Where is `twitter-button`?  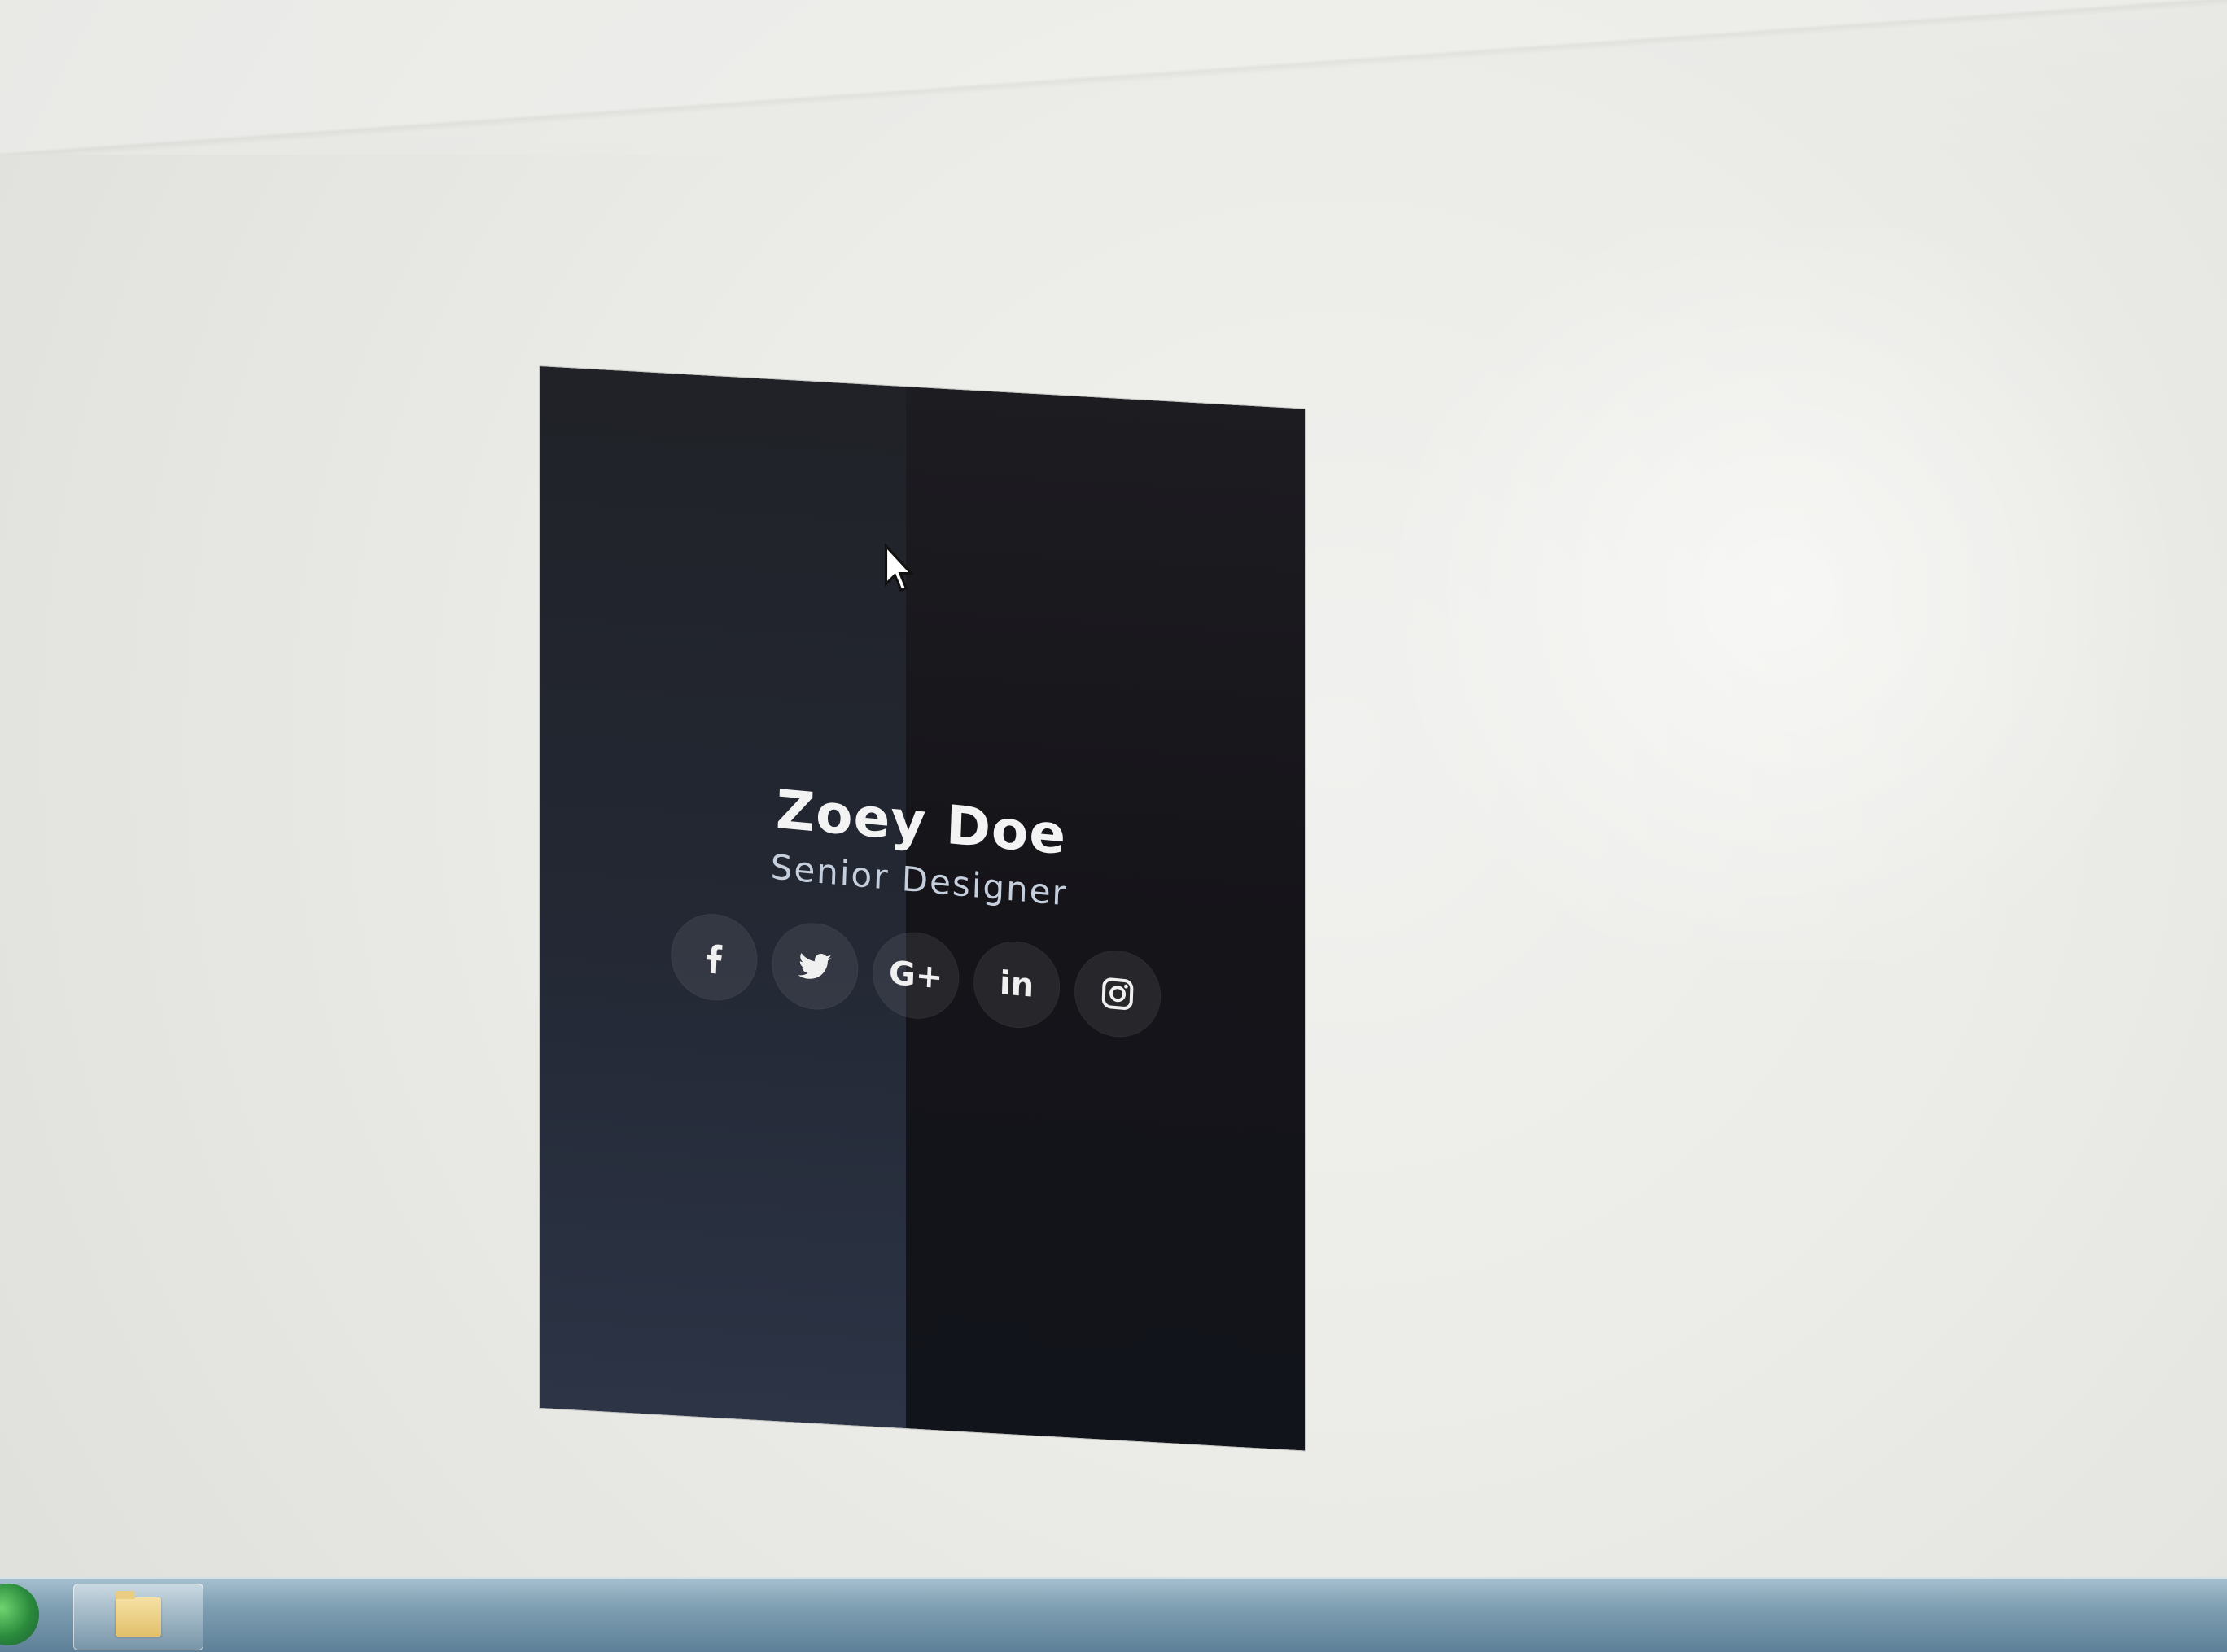 twitter-button is located at coordinates (815, 967).